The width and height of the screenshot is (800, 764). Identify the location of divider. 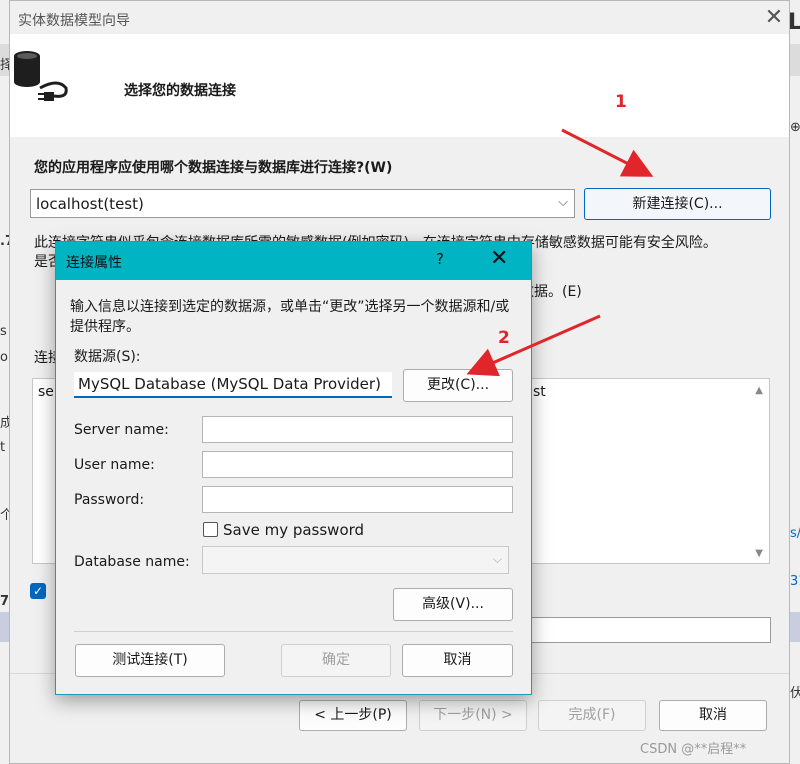
(293, 631).